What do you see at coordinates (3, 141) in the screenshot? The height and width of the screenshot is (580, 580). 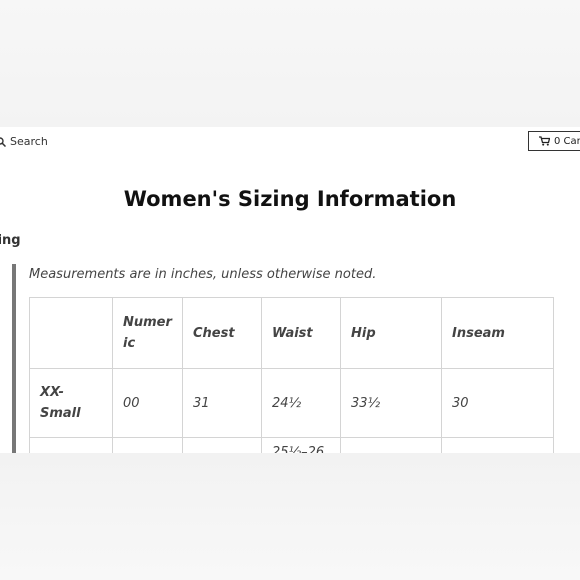 I see `search-icon` at bounding box center [3, 141].